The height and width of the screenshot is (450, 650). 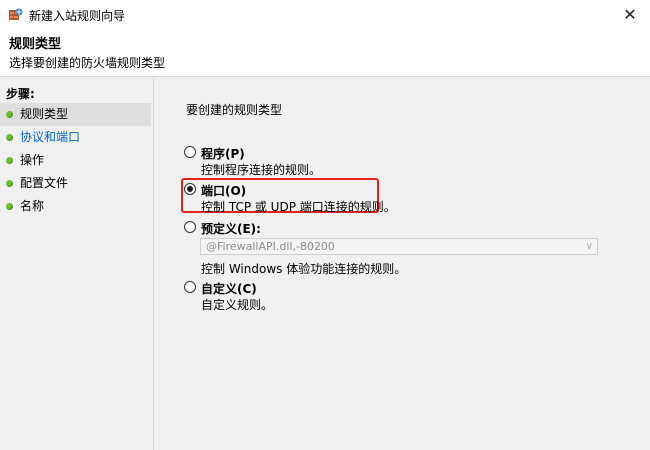 I want to click on step-name: 名称, so click(x=75, y=206).